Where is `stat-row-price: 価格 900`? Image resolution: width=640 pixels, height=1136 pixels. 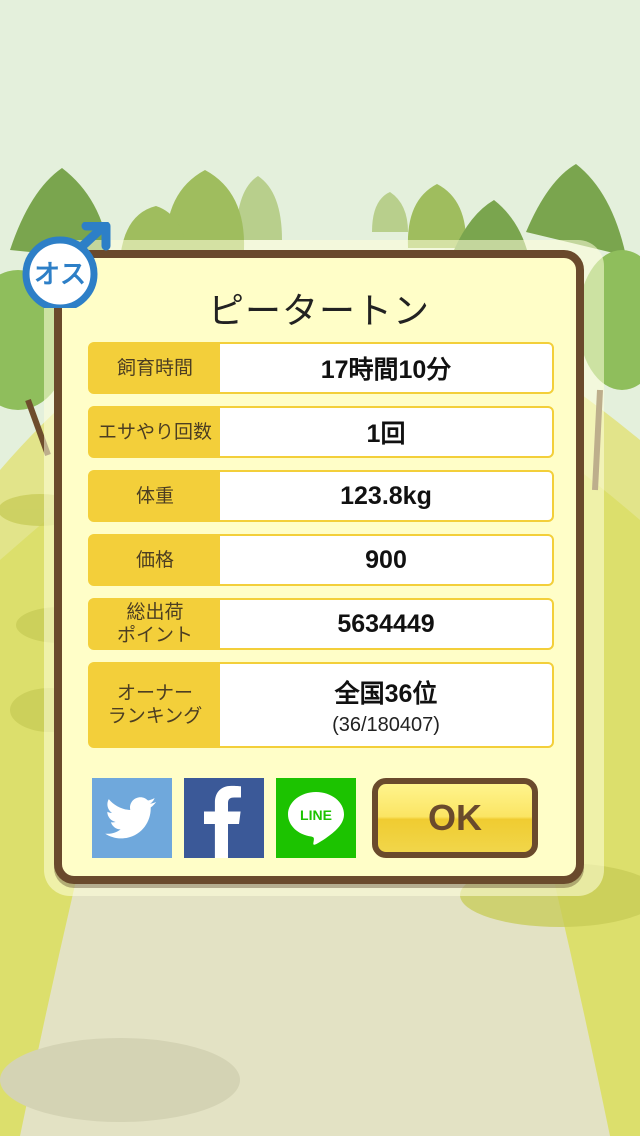 stat-row-price: 価格 900 is located at coordinates (321, 560).